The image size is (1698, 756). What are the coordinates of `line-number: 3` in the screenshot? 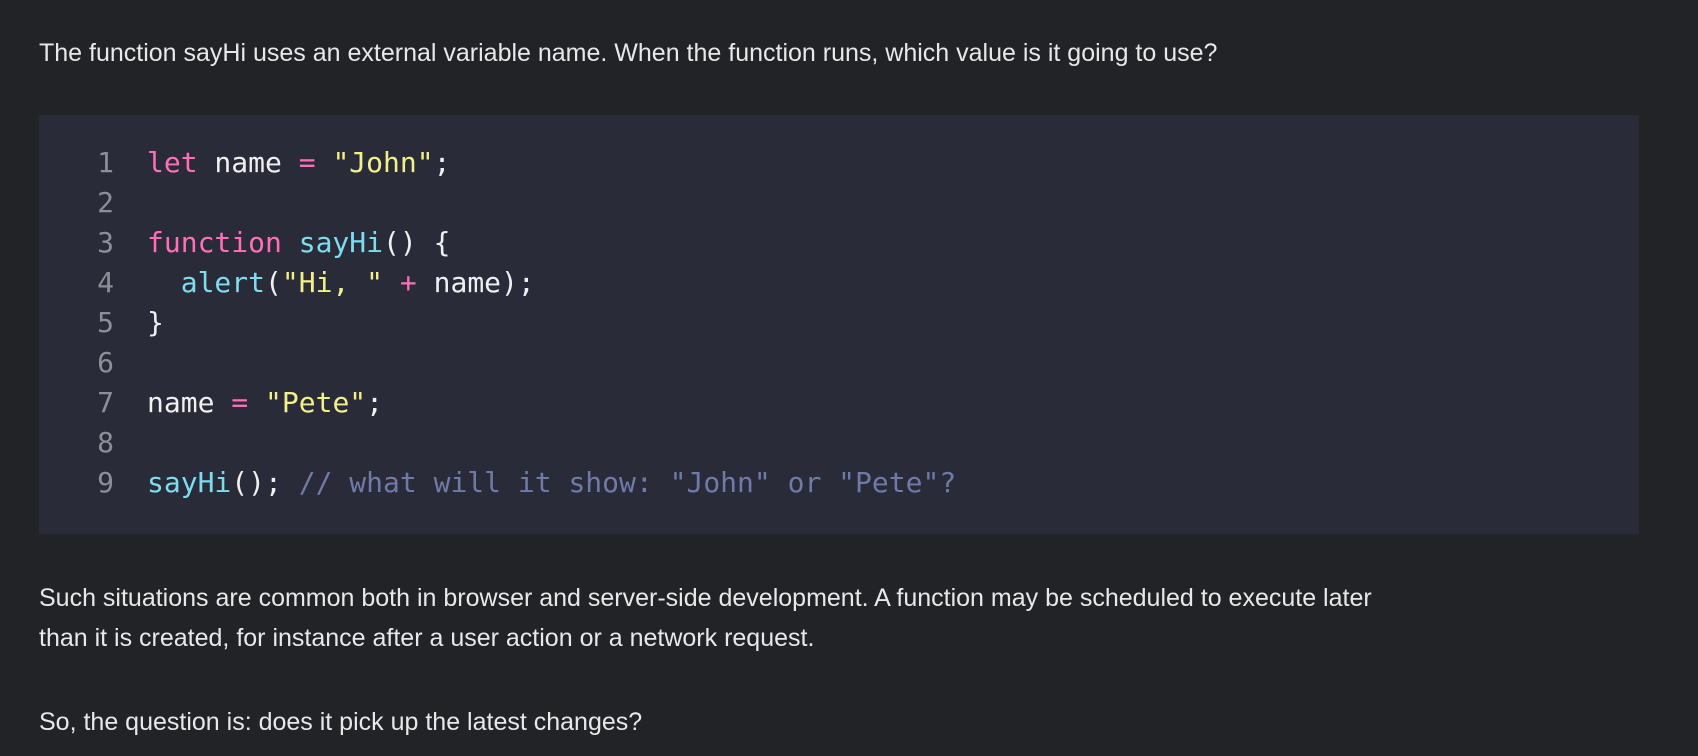 It's located at (105, 242).